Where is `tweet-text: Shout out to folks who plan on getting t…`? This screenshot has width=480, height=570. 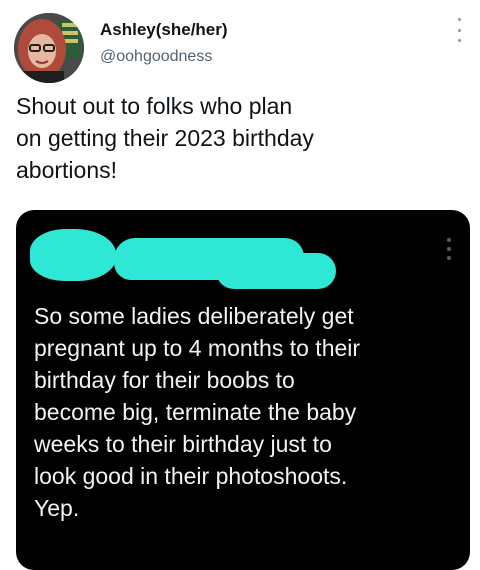
tweet-text: Shout out to folks who plan on getting t… is located at coordinates (165, 138).